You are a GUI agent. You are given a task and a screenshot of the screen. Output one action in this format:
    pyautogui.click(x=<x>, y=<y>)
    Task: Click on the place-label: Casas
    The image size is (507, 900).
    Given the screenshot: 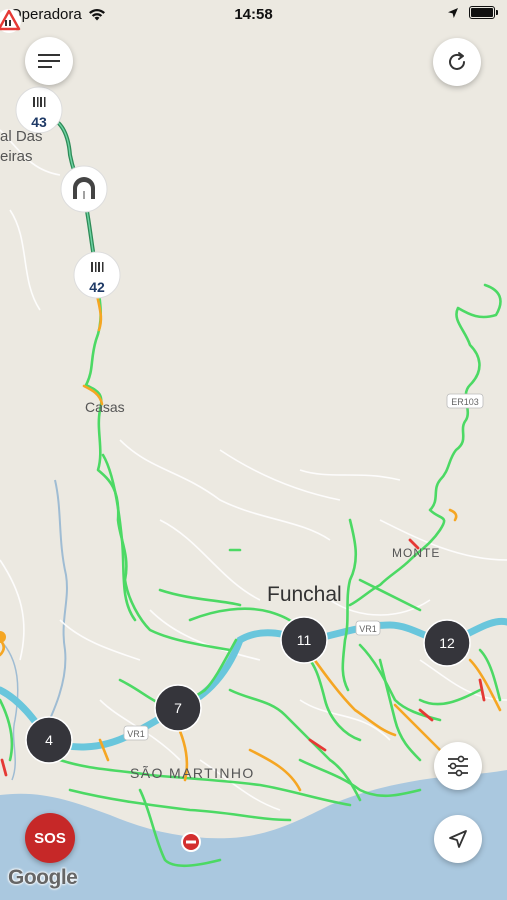 What is the action you would take?
    pyautogui.click(x=105, y=407)
    